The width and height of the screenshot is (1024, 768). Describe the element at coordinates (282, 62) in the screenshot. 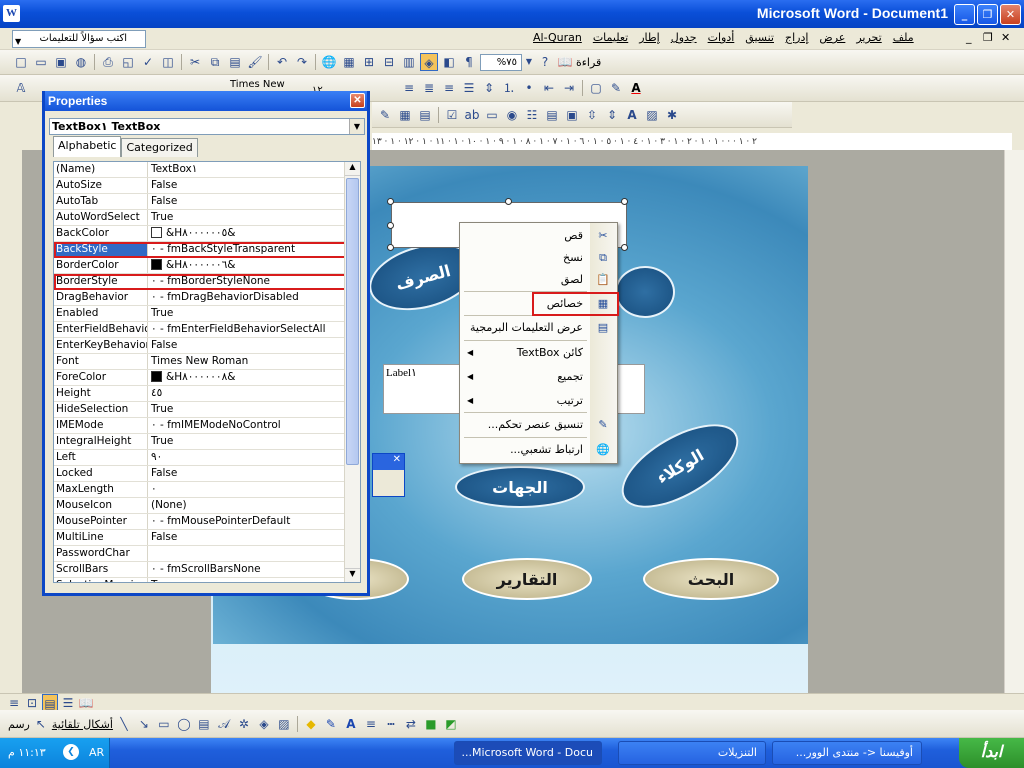

I see `undo-icon: ↶` at that location.